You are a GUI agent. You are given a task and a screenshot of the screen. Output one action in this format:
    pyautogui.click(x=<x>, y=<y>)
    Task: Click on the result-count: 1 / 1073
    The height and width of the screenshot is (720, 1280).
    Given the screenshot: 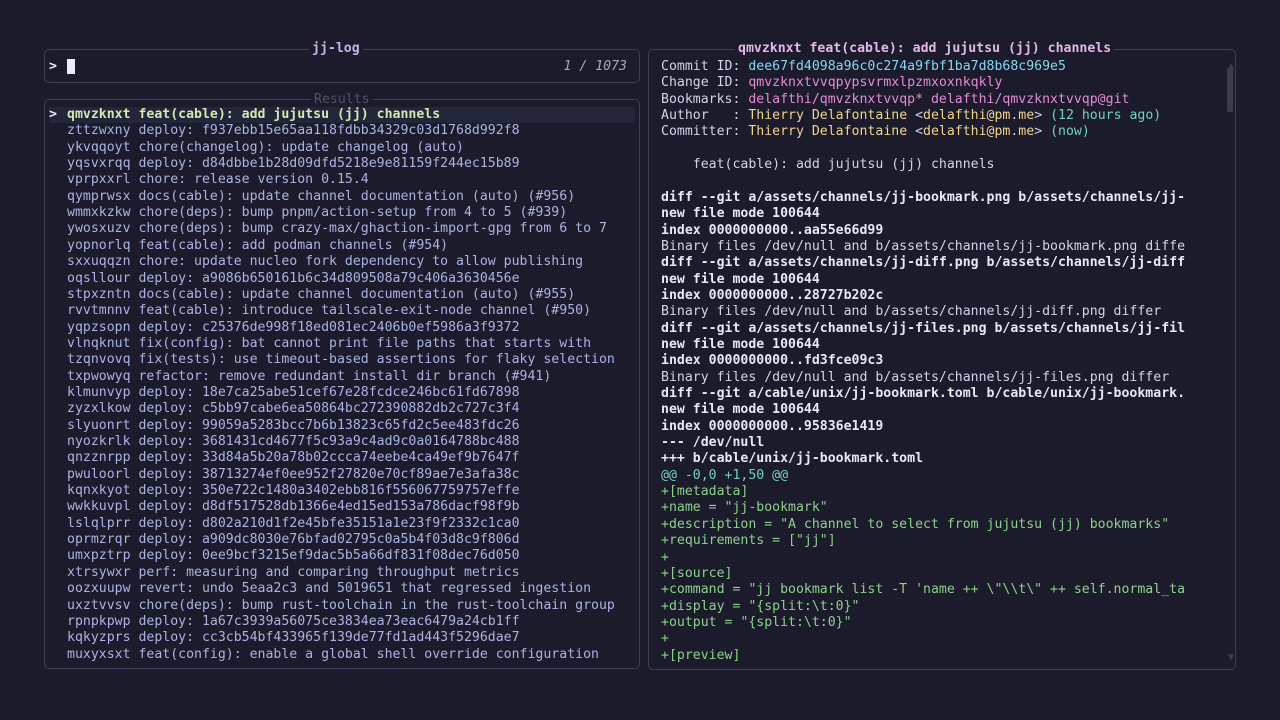 What is the action you would take?
    pyautogui.click(x=595, y=66)
    